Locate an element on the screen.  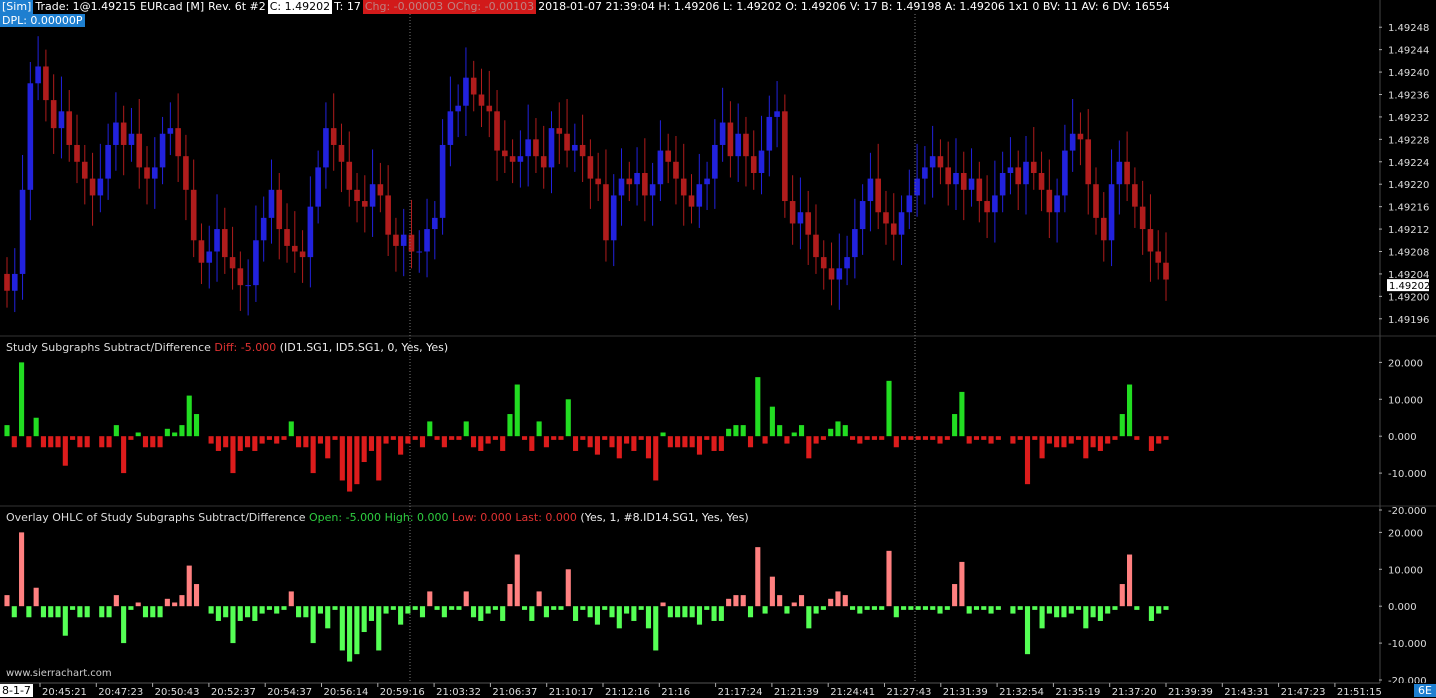
time-tick-label: 21:24:41 is located at coordinates (852, 692).